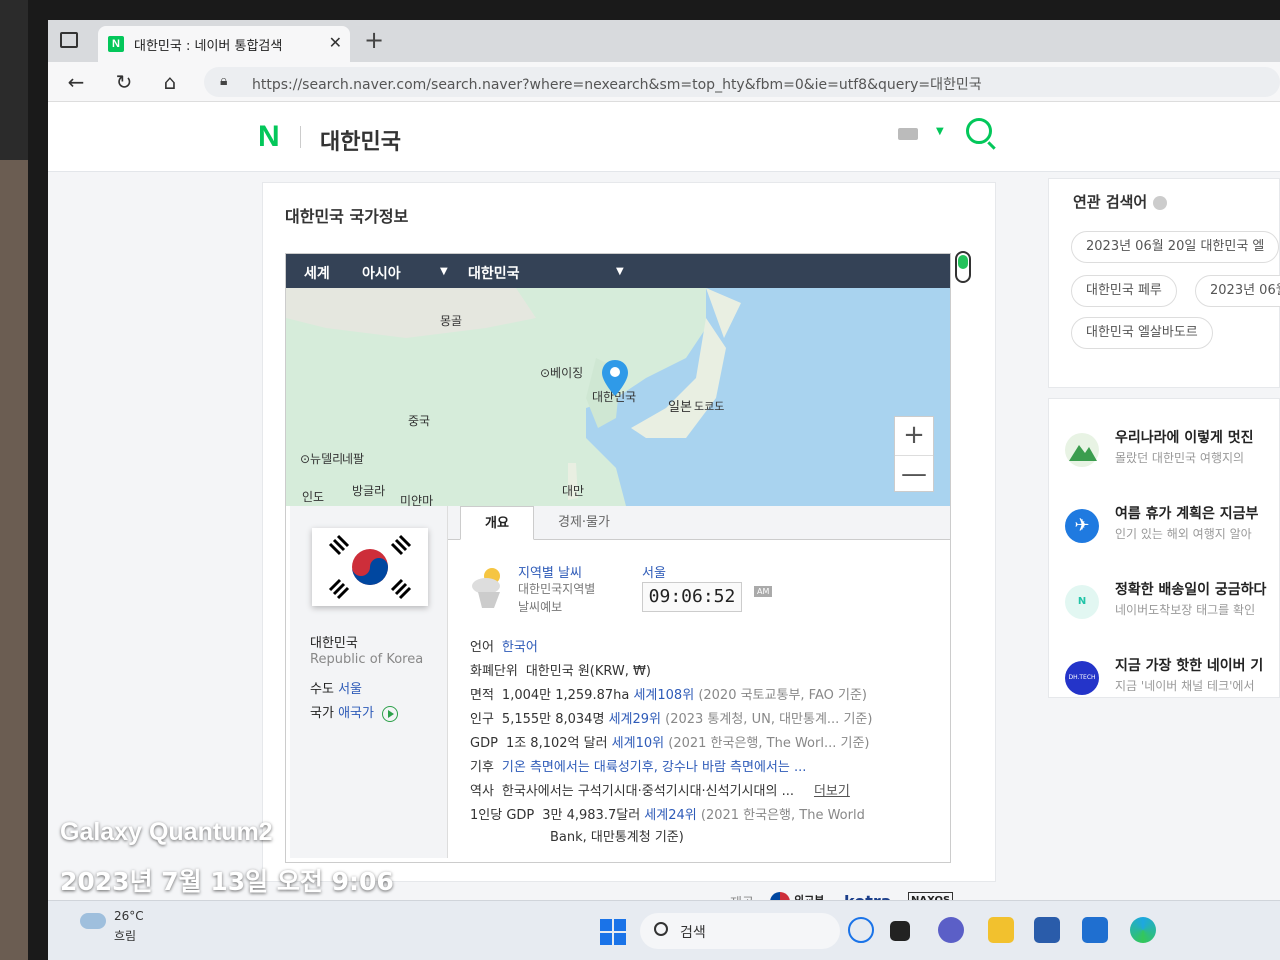 Image resolution: width=1280 pixels, height=960 pixels. What do you see at coordinates (1124, 291) in the screenshot?
I see `related-chip: 대한민국 페루` at bounding box center [1124, 291].